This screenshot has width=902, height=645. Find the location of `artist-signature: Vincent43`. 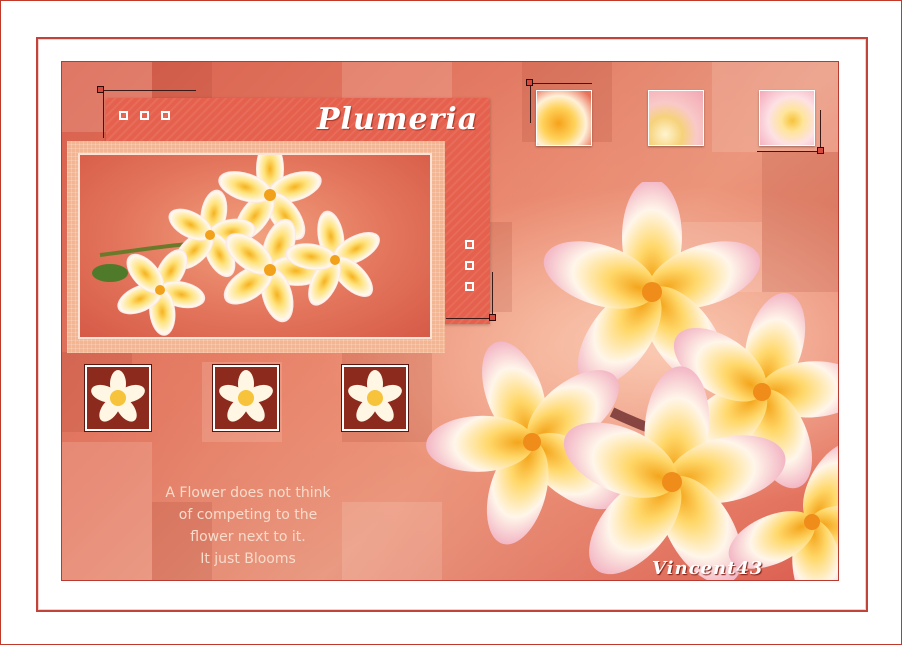

artist-signature: Vincent43 is located at coordinates (708, 568).